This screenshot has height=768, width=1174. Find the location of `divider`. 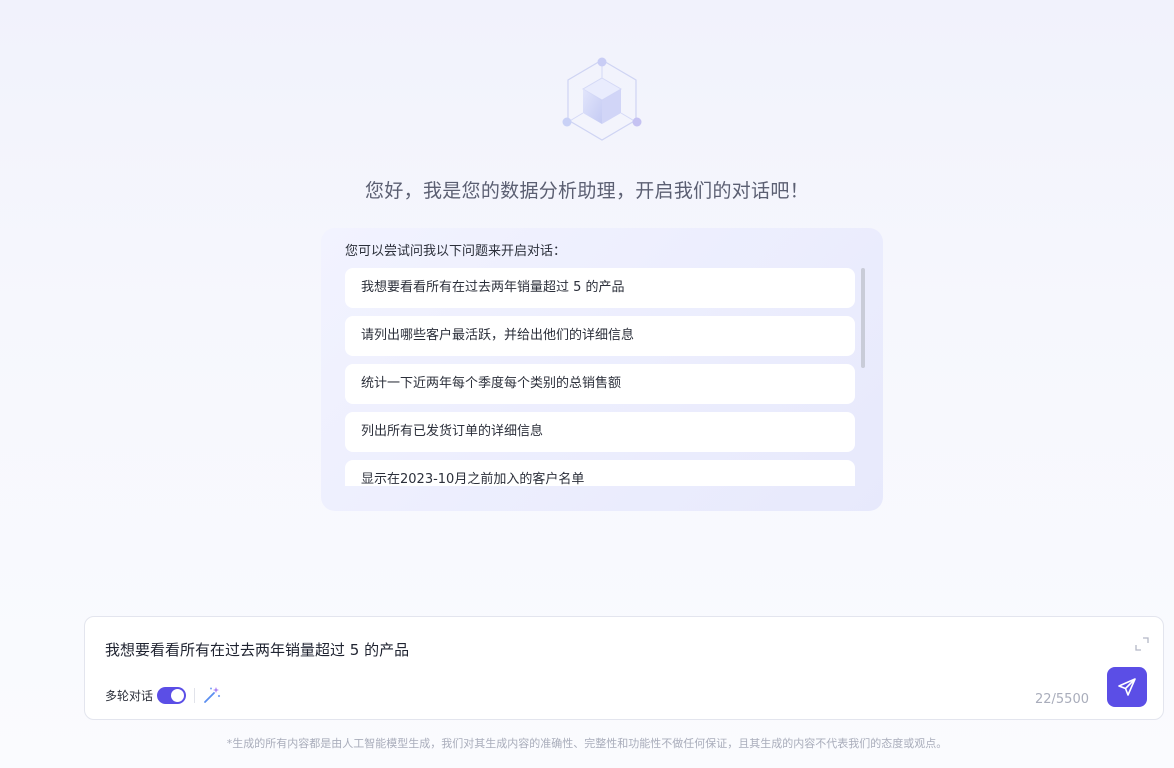

divider is located at coordinates (194, 695).